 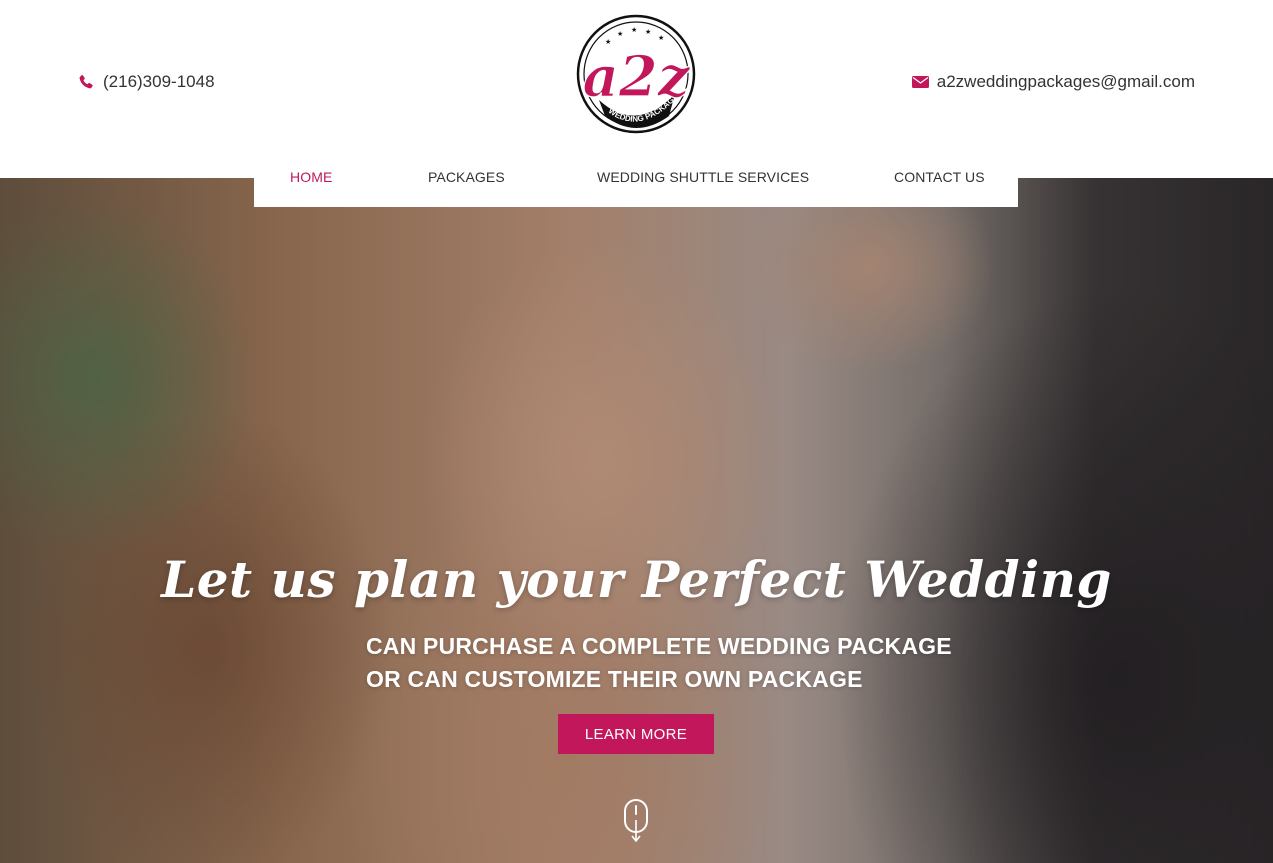 I want to click on phone-icon, so click(x=86, y=82).